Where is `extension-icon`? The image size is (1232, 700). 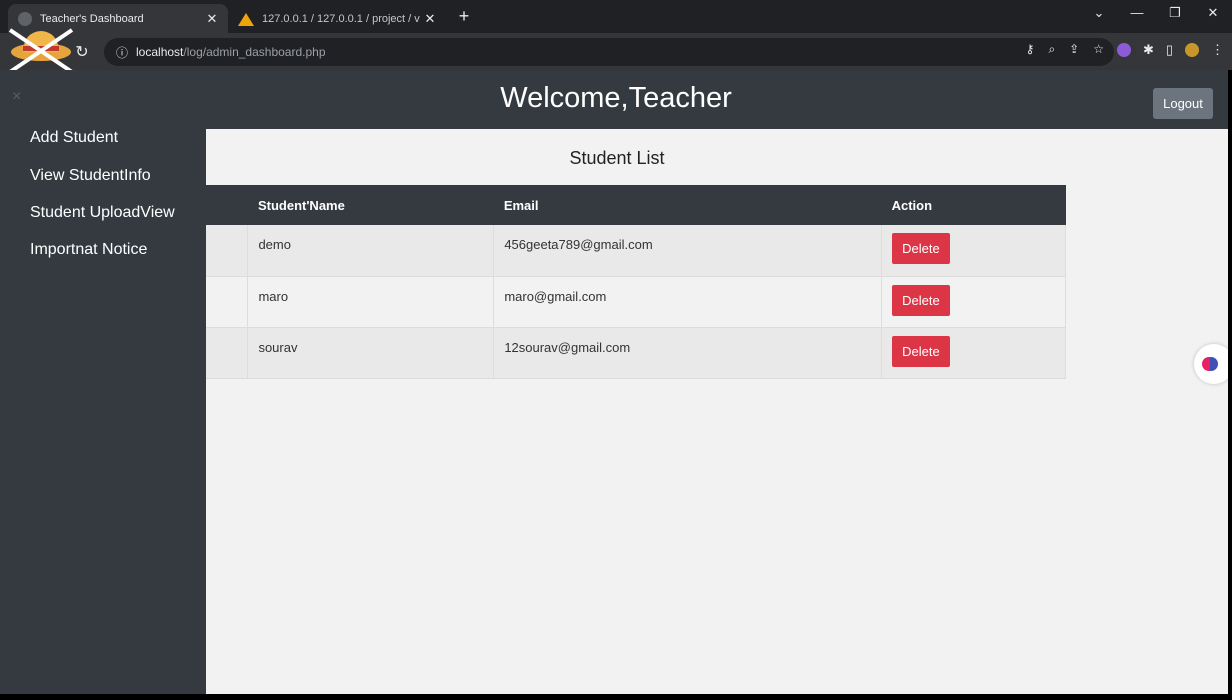 extension-icon is located at coordinates (1123, 50).